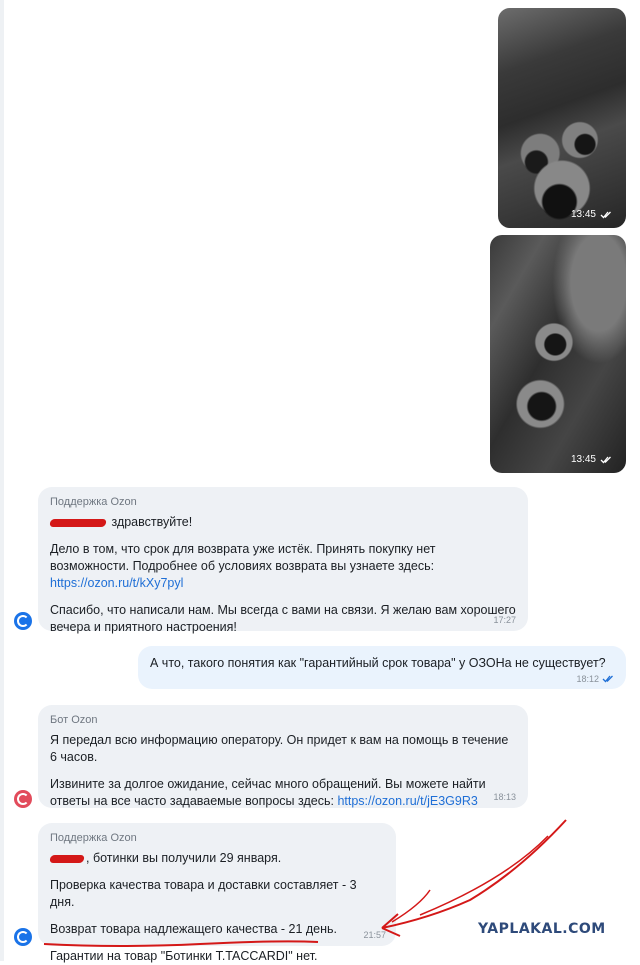 The width and height of the screenshot is (640, 965). What do you see at coordinates (542, 929) in the screenshot?
I see `site-watermark: YAPLAKAL.COM` at bounding box center [542, 929].